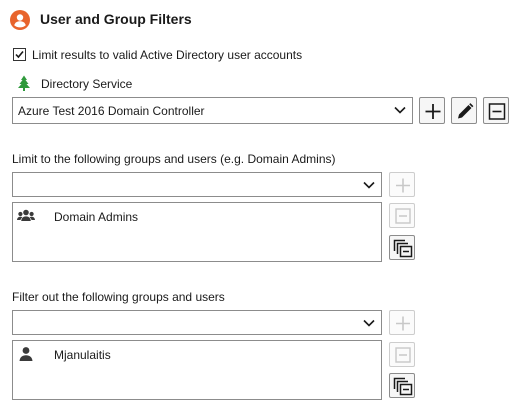 This screenshot has height=410, width=520. Describe the element at coordinates (24, 83) in the screenshot. I see `tree-icon` at that location.